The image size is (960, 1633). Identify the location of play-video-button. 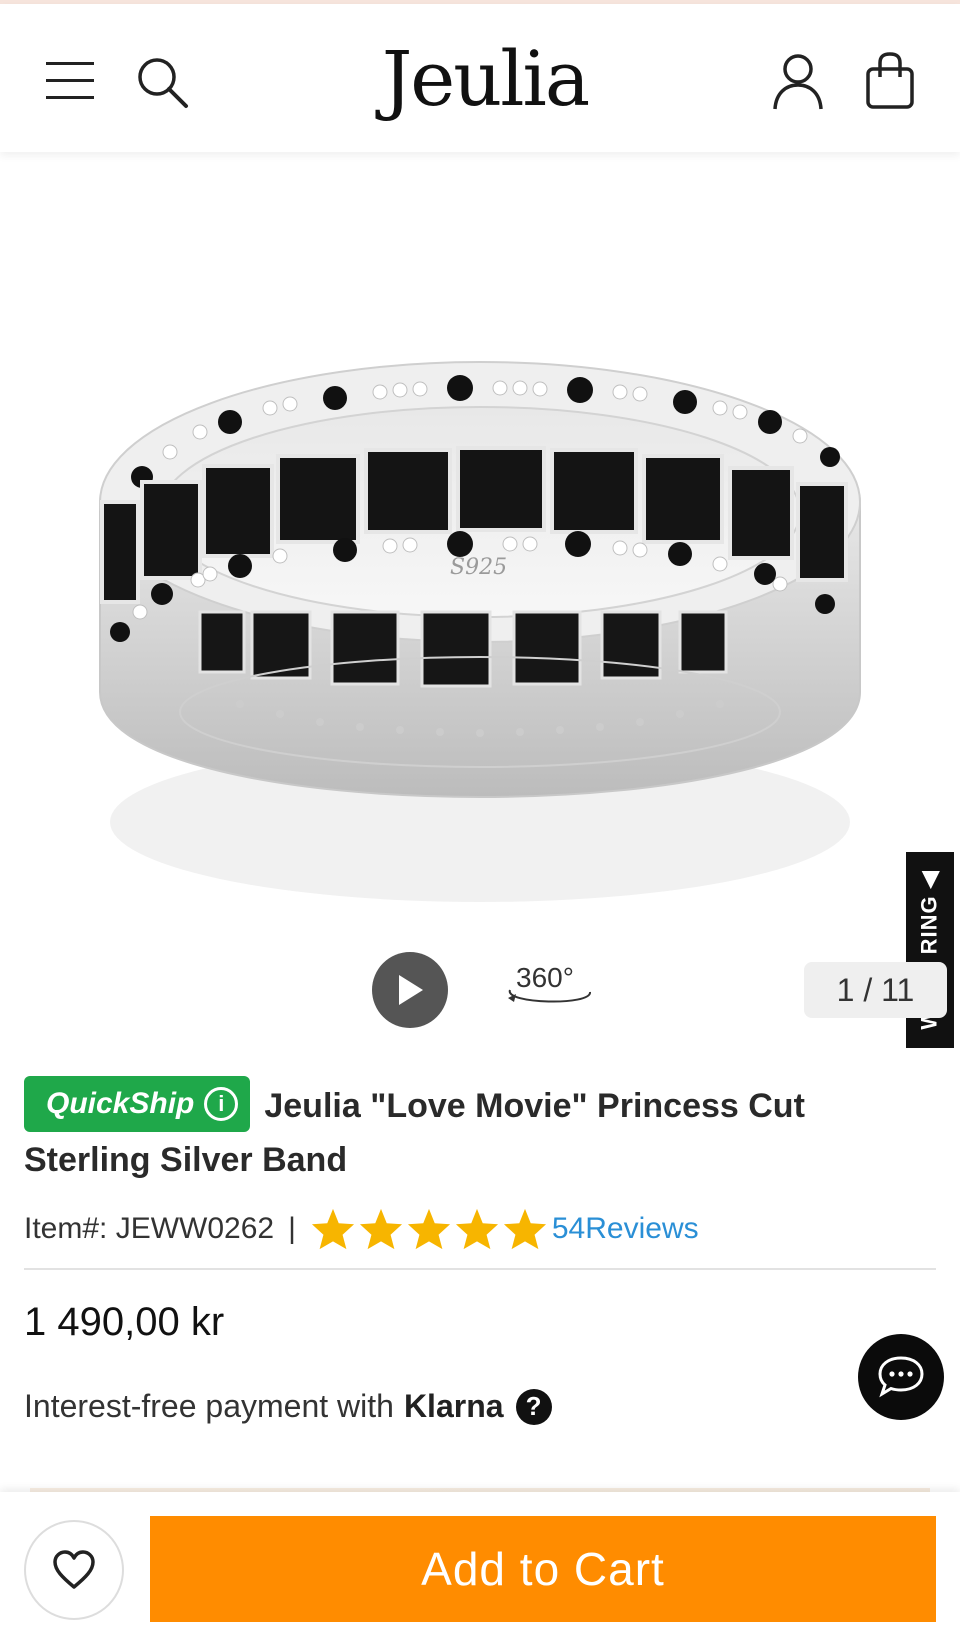
(410, 990).